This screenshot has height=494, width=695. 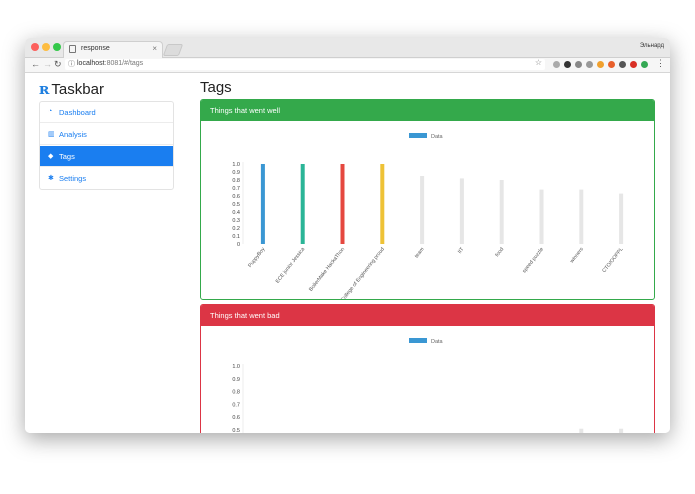 I want to click on x-tick-label: ECE junior Jessica, so click(x=291, y=265).